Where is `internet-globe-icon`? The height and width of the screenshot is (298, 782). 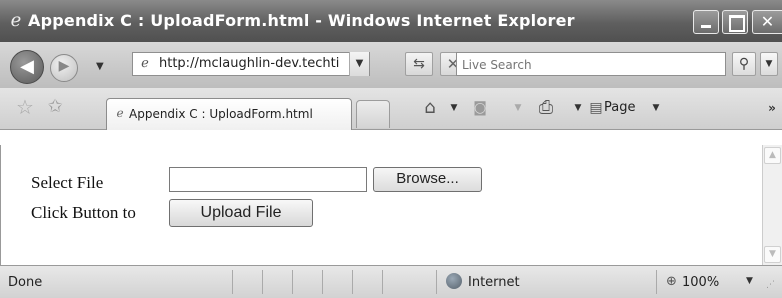 internet-globe-icon is located at coordinates (454, 281).